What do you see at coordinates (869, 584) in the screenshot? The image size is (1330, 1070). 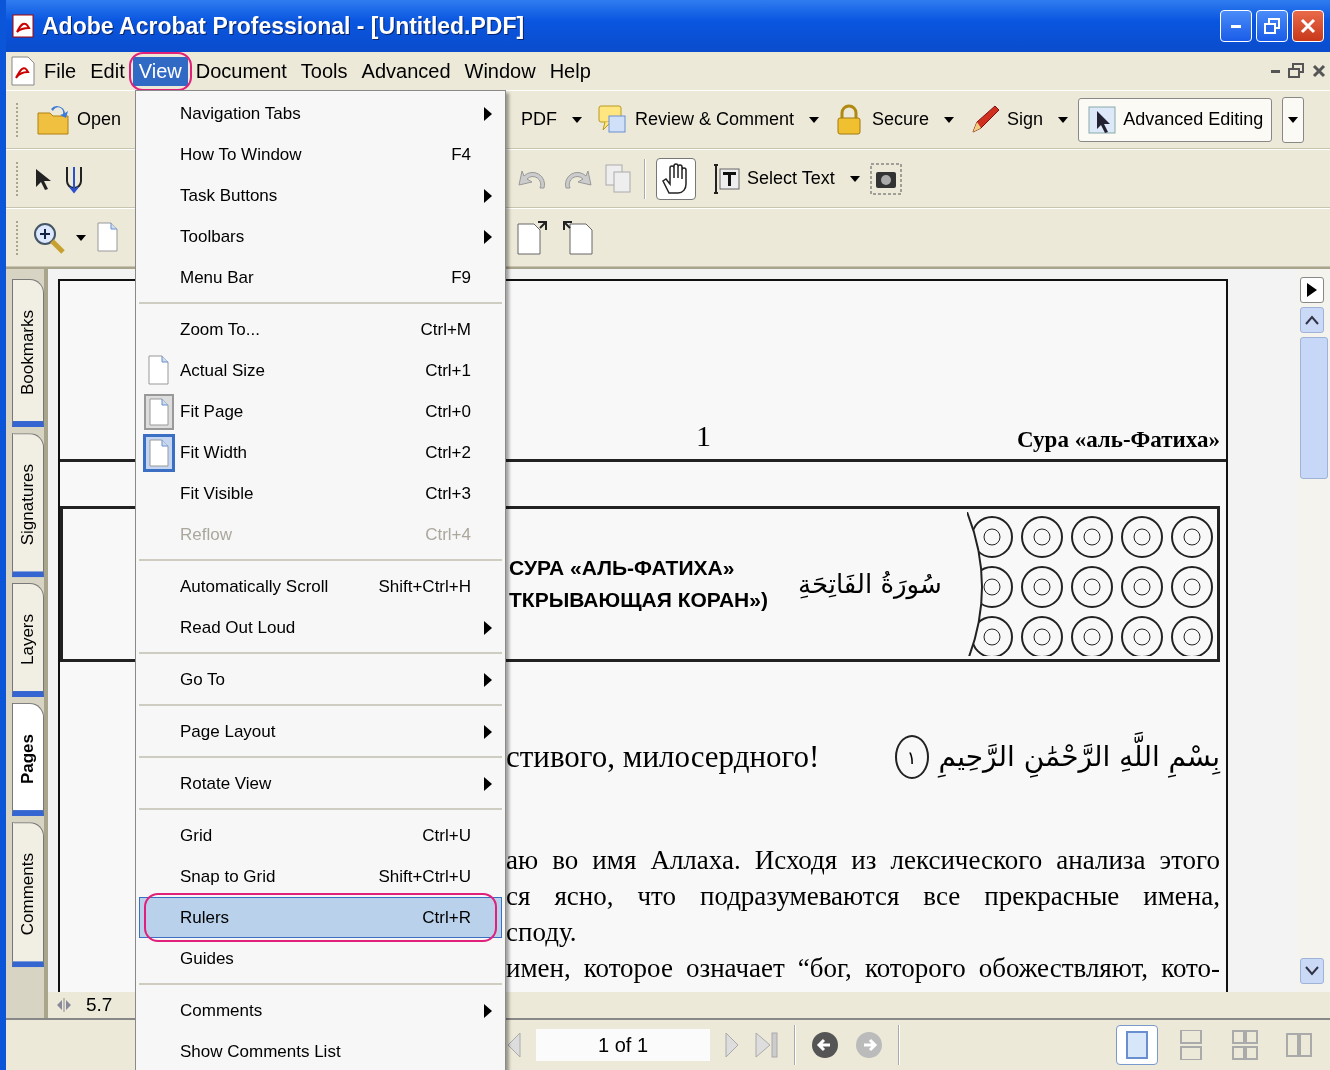 I see `arabic-title: سُورَةُ الفَاتِحَةِ` at bounding box center [869, 584].